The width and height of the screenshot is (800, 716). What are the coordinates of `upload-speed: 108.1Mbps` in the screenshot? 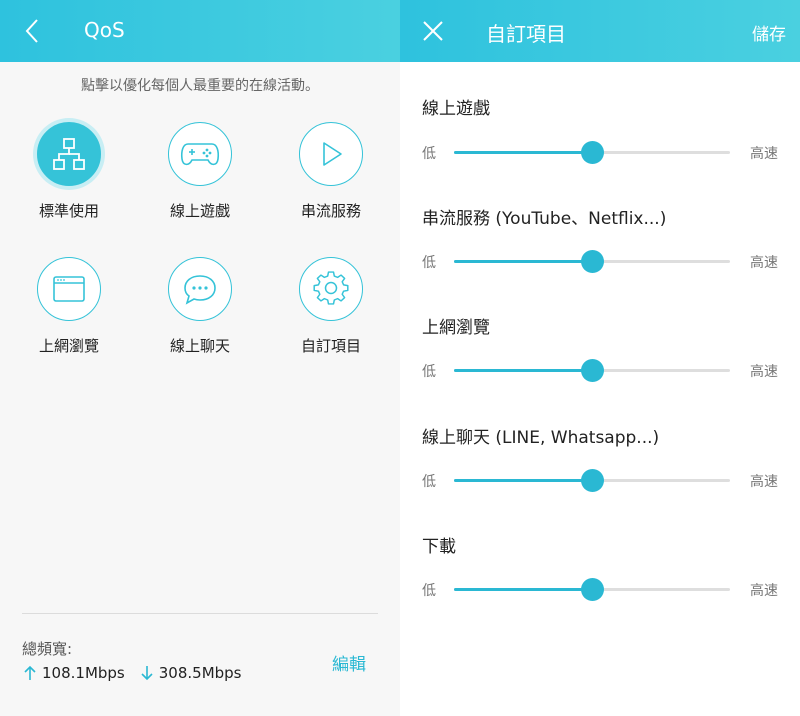 It's located at (83, 673).